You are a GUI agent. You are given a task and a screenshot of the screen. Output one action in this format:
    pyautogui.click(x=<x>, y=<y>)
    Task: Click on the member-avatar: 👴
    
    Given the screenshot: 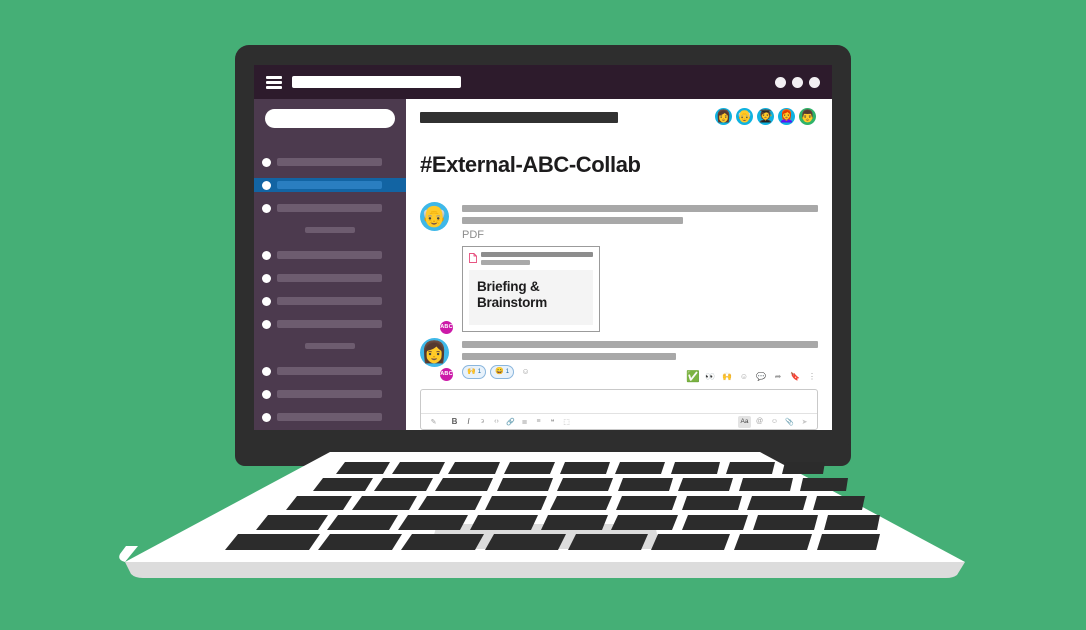 What is the action you would take?
    pyautogui.click(x=744, y=116)
    